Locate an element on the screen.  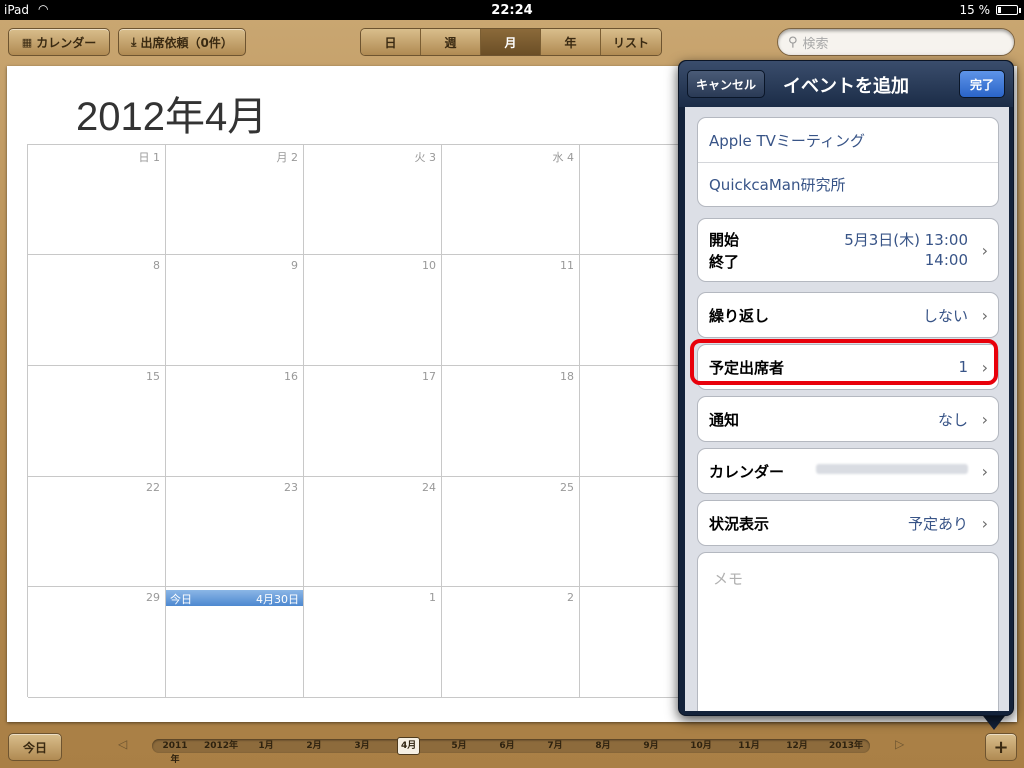
day-cell: 16 is located at coordinates (235, 421).